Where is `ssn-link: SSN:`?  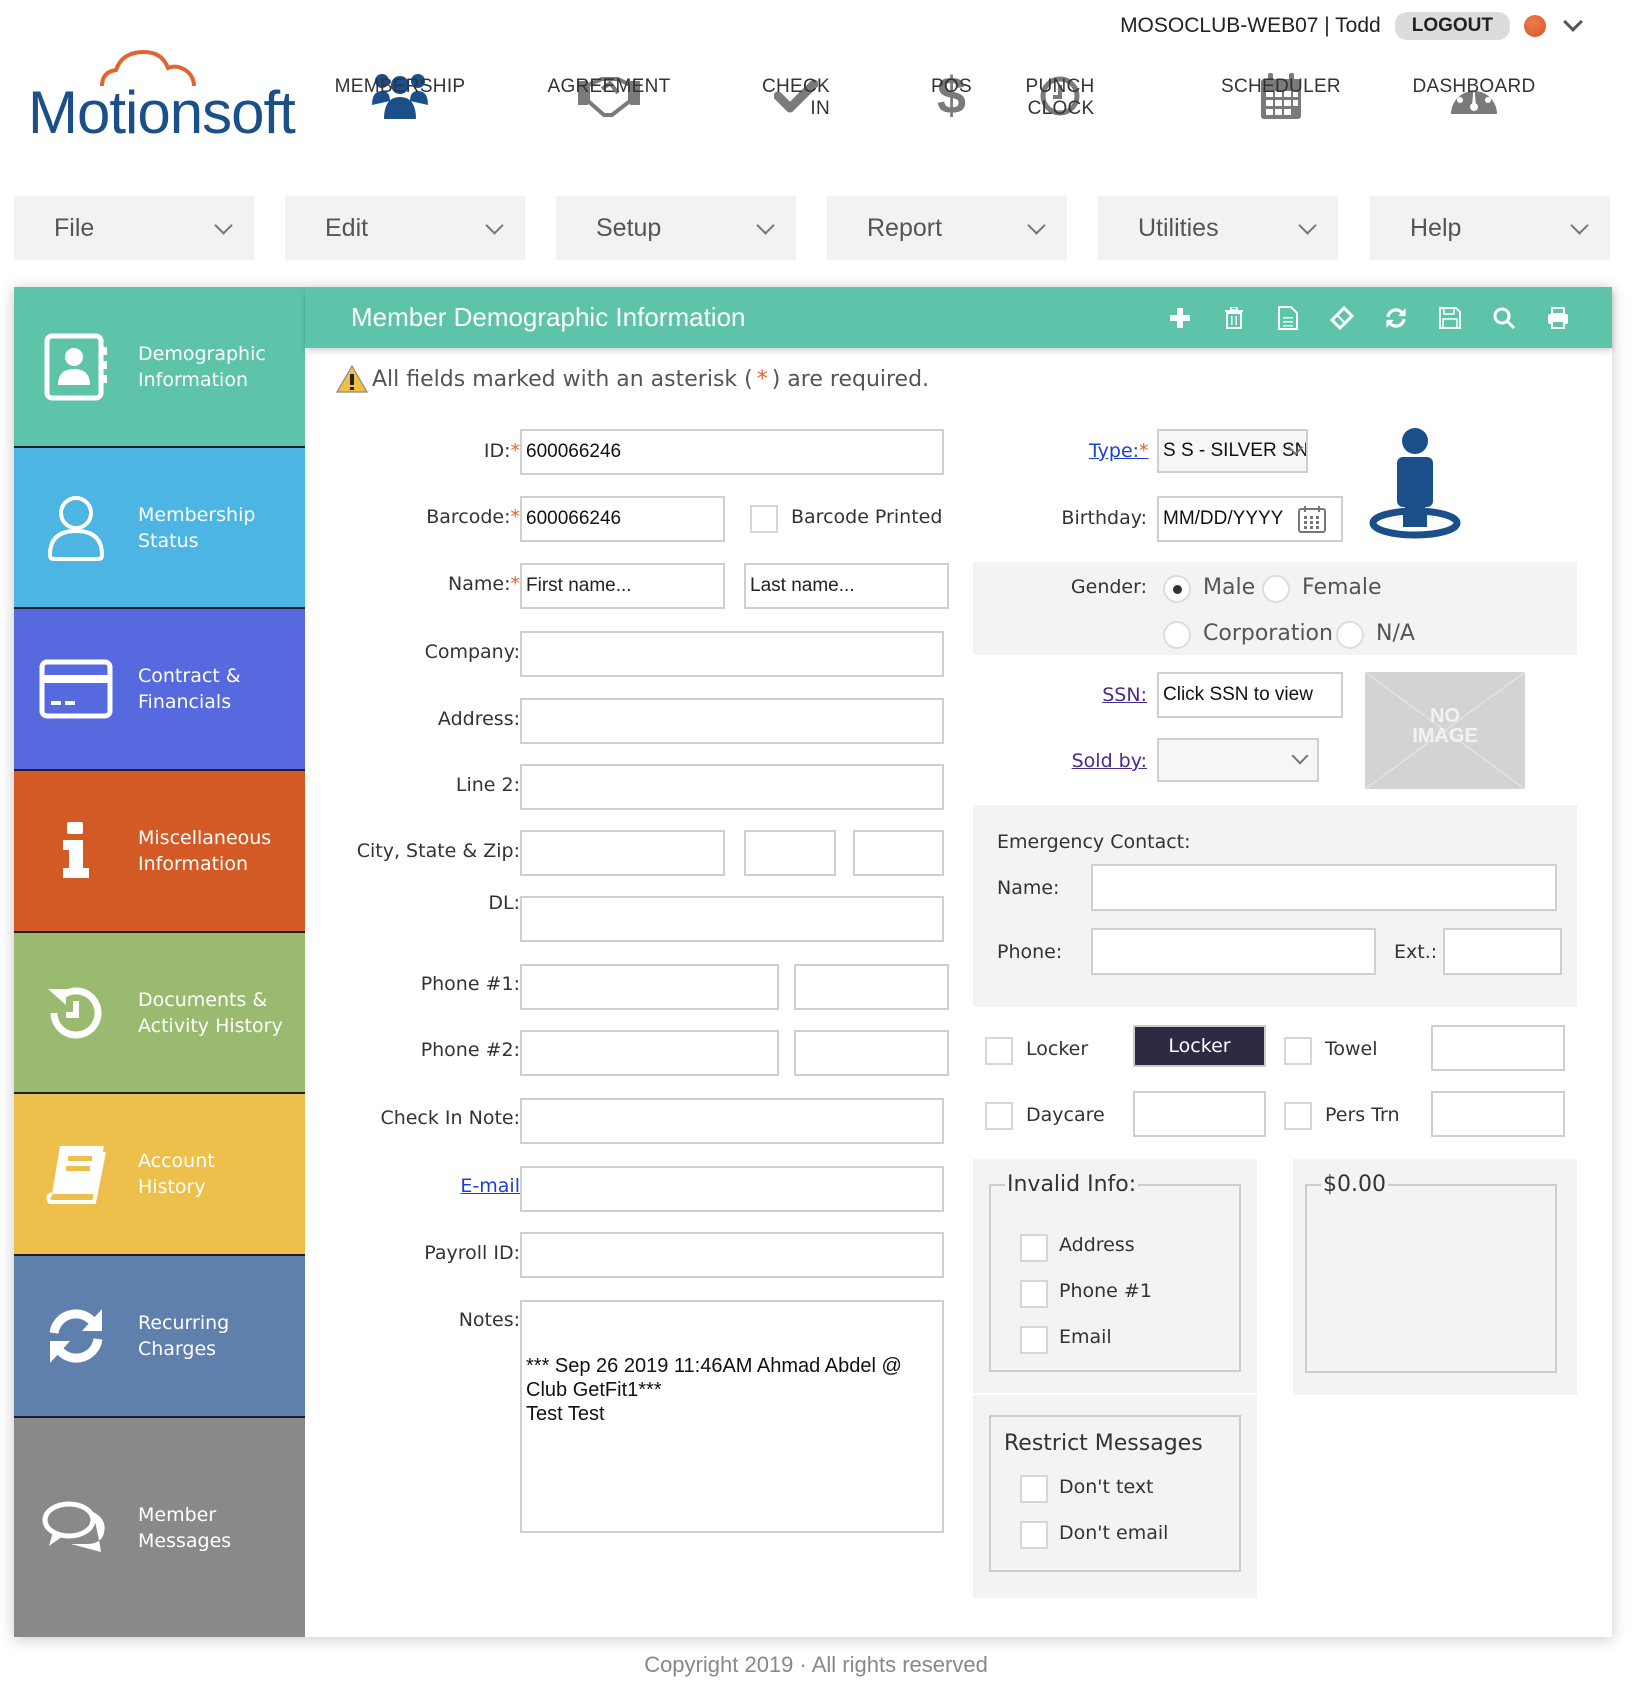 ssn-link: SSN: is located at coordinates (1124, 695).